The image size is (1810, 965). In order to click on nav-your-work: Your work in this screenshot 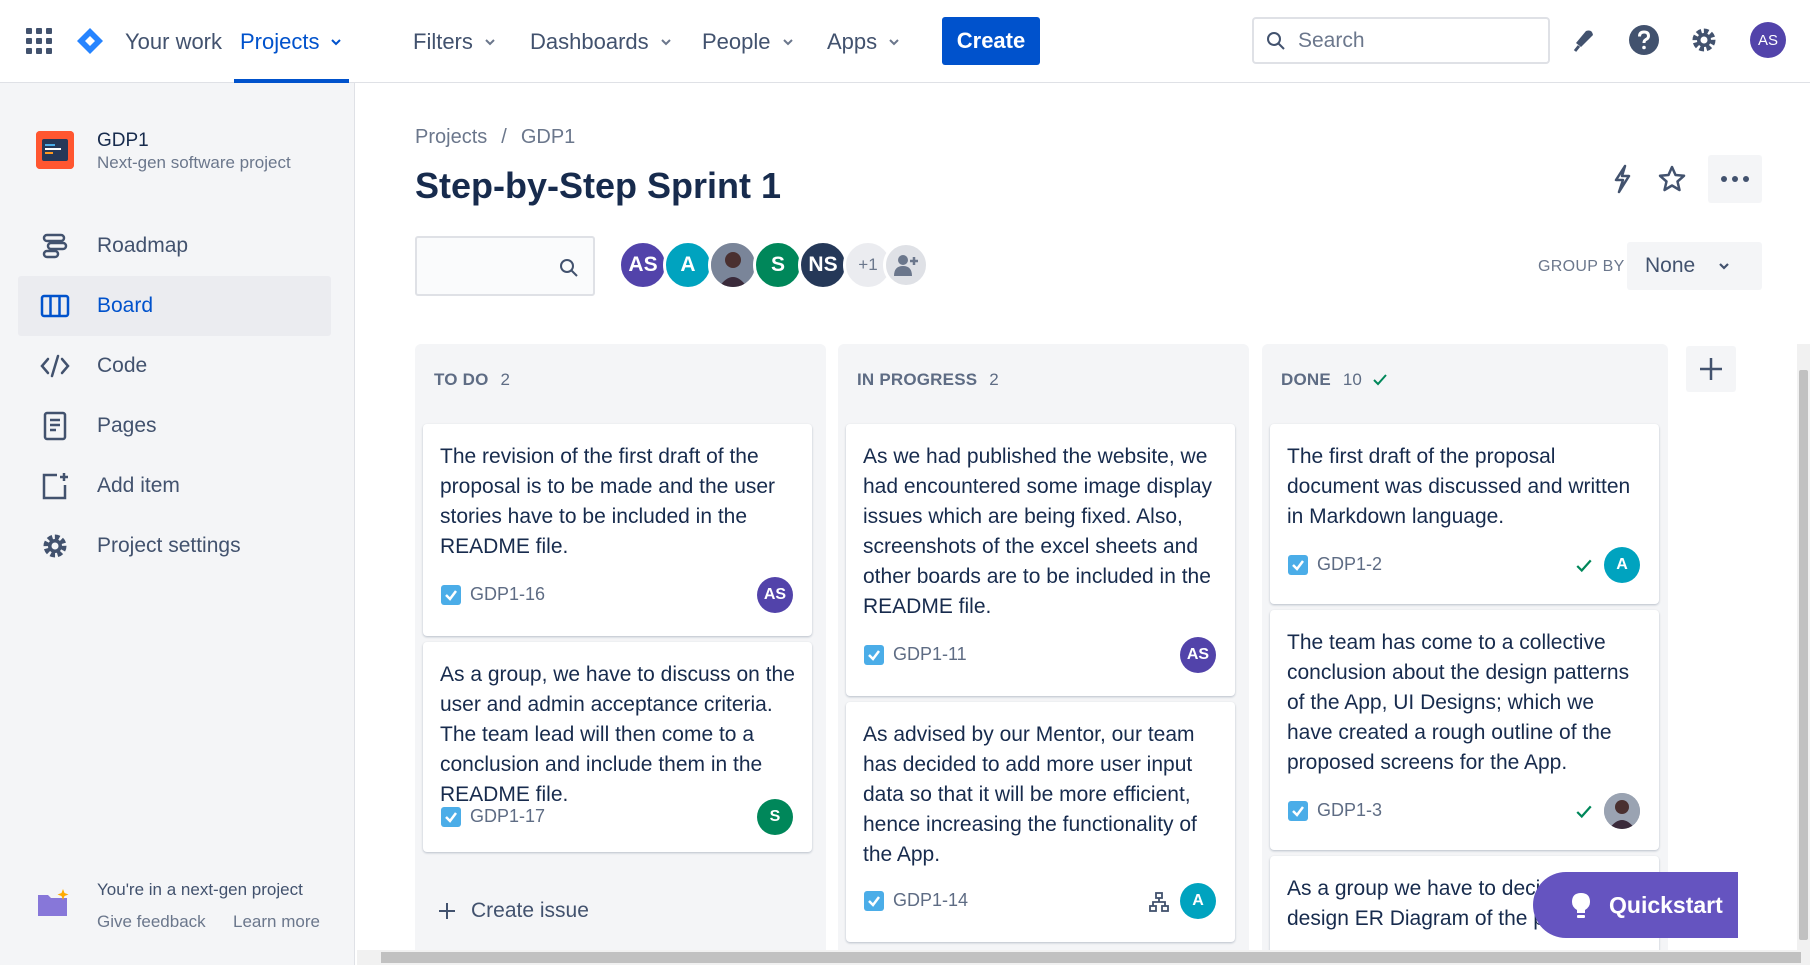, I will do `click(173, 41)`.